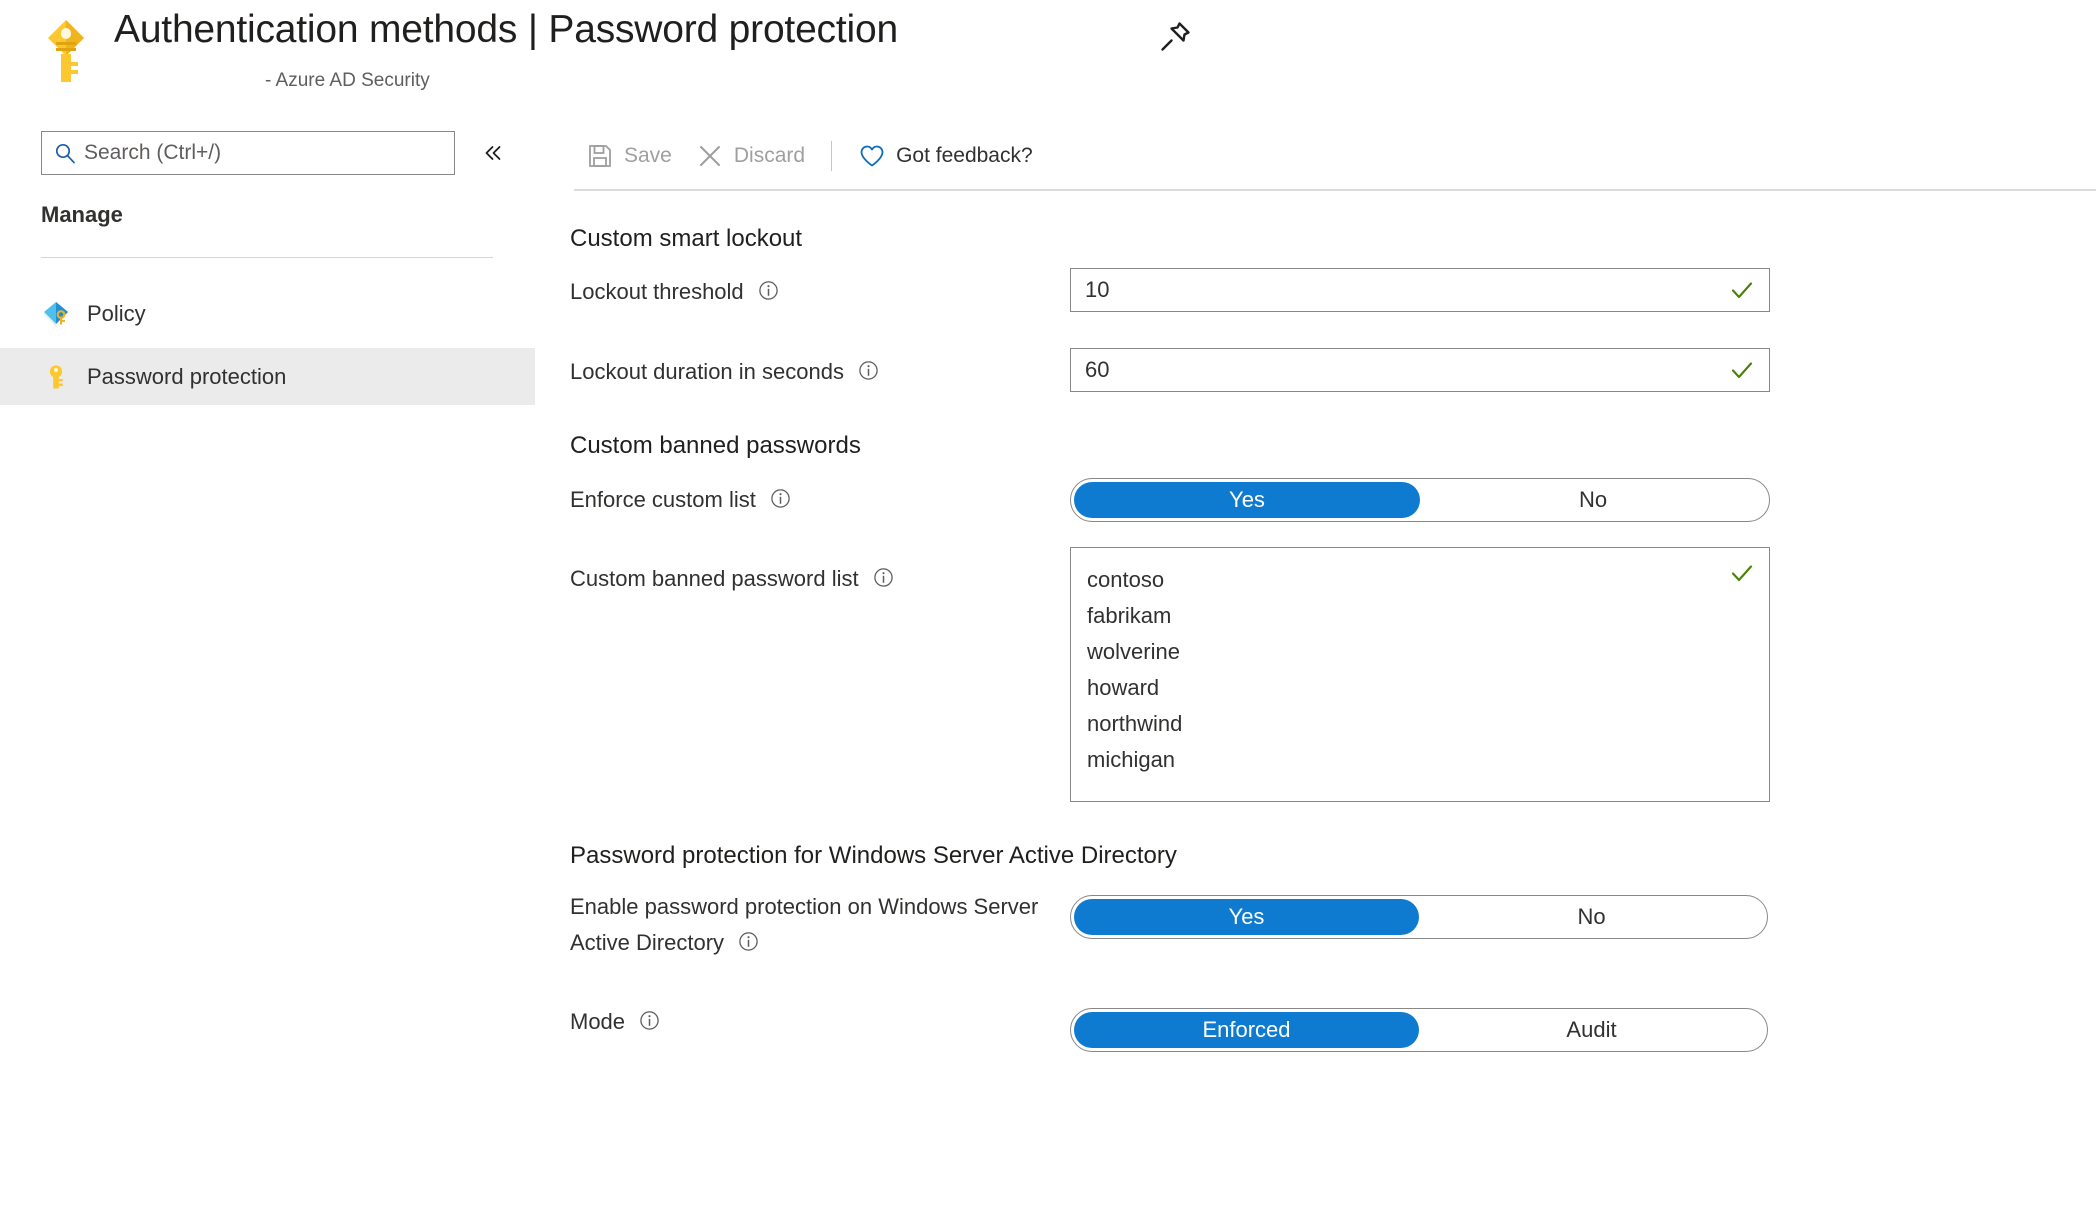  I want to click on search-box, so click(248, 153).